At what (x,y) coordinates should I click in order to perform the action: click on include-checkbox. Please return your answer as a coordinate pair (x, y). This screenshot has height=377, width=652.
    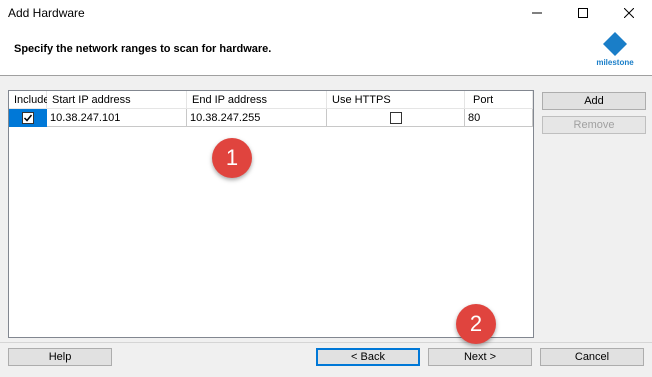
    Looking at the image, I should click on (27, 117).